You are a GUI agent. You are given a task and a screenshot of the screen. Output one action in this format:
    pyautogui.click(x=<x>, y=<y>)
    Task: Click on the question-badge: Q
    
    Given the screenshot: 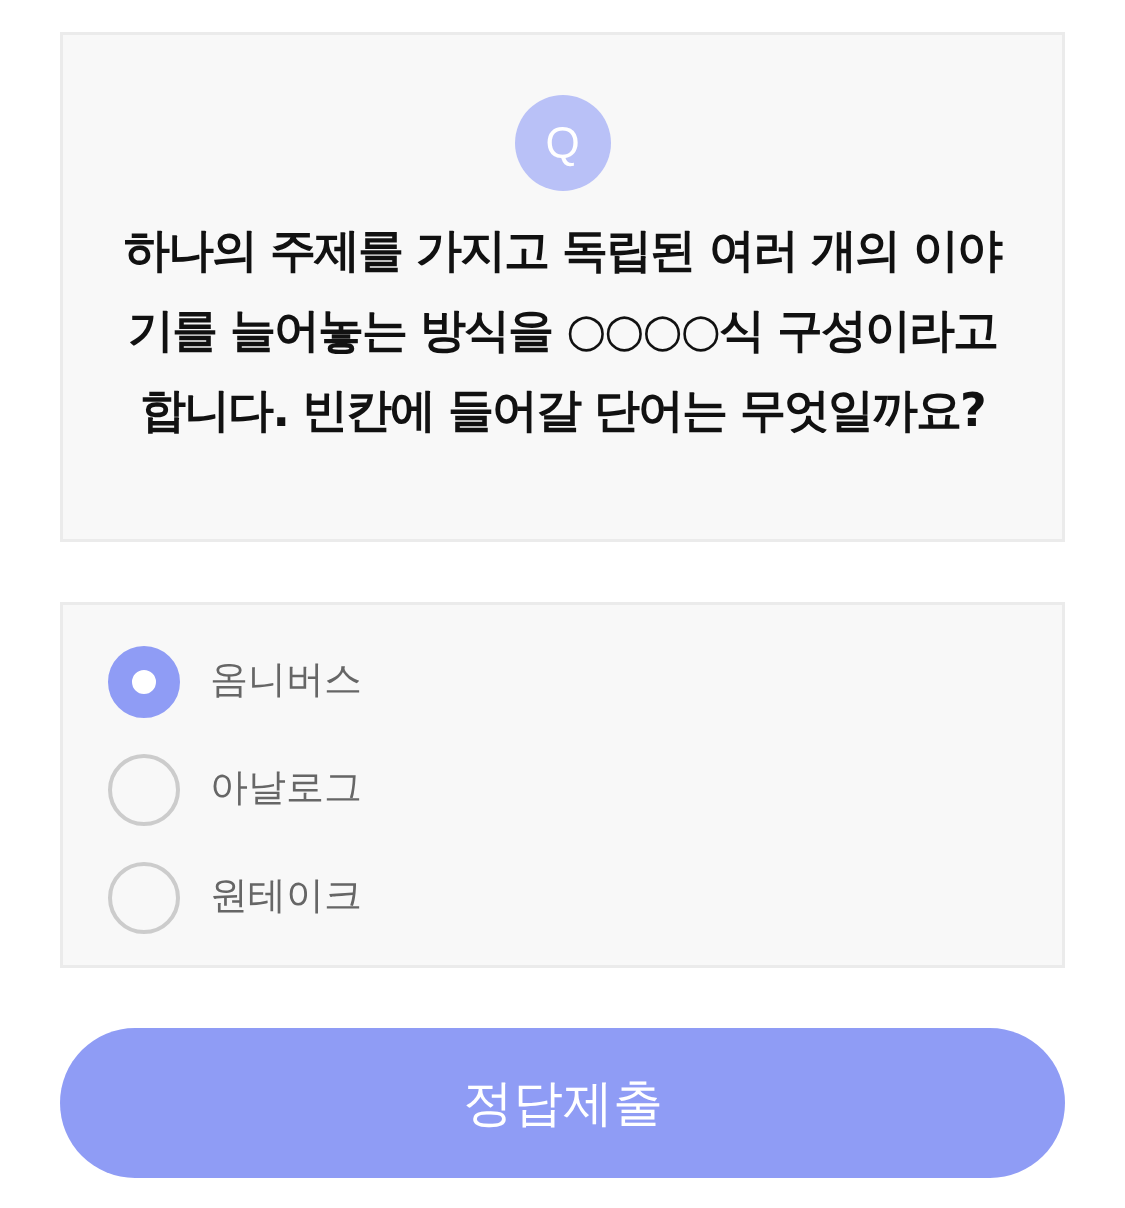 What is the action you would take?
    pyautogui.click(x=562, y=143)
    